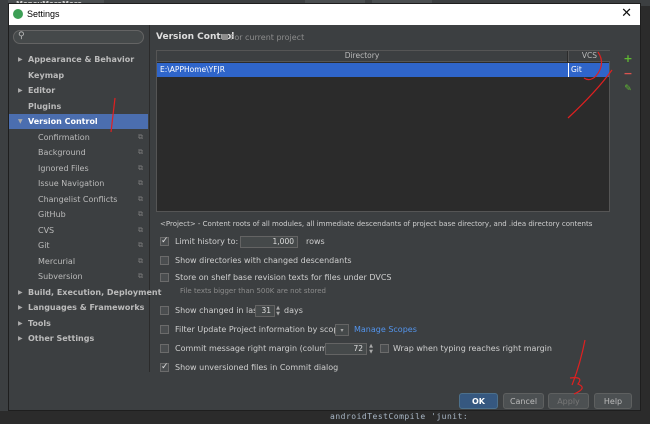 This screenshot has height=424, width=650. What do you see at coordinates (113, 115) in the screenshot?
I see `annotation-mark-sidebar` at bounding box center [113, 115].